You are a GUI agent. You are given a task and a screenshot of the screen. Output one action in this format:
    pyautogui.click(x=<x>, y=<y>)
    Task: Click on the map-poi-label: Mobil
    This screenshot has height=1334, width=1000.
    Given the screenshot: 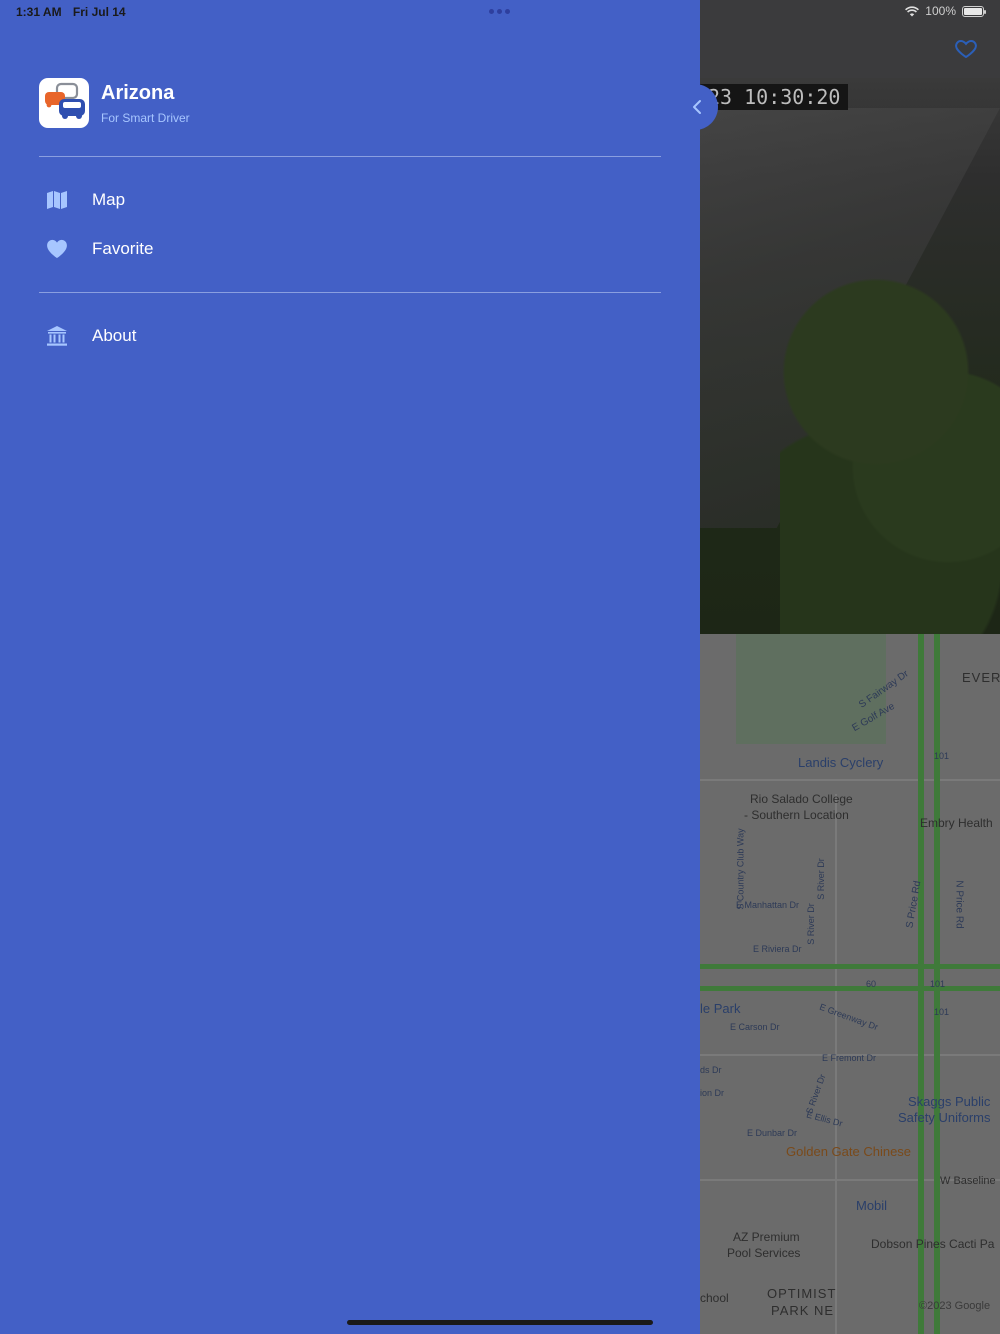 What is the action you would take?
    pyautogui.click(x=871, y=1205)
    